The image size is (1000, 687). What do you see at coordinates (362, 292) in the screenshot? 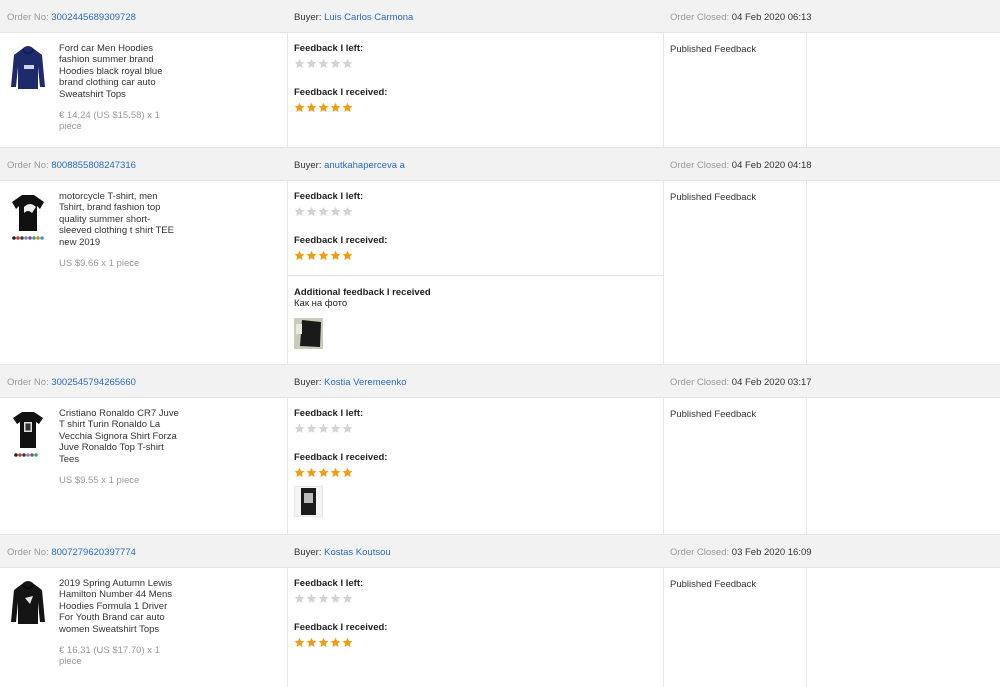
I see `additional-feedback-label: Additional feedback I received` at bounding box center [362, 292].